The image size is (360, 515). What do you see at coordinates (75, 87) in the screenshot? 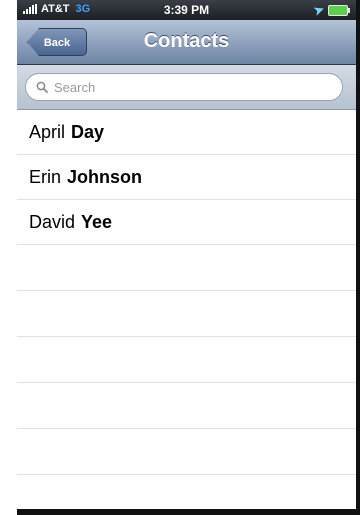
I see `search-placeholder: Search` at bounding box center [75, 87].